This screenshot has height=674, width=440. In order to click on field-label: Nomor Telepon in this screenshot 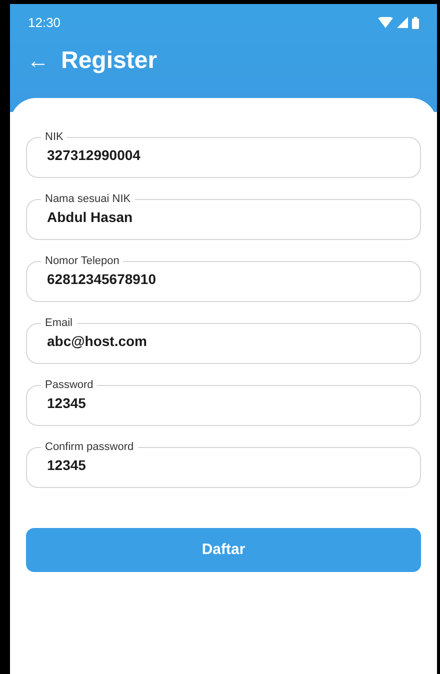, I will do `click(82, 261)`.